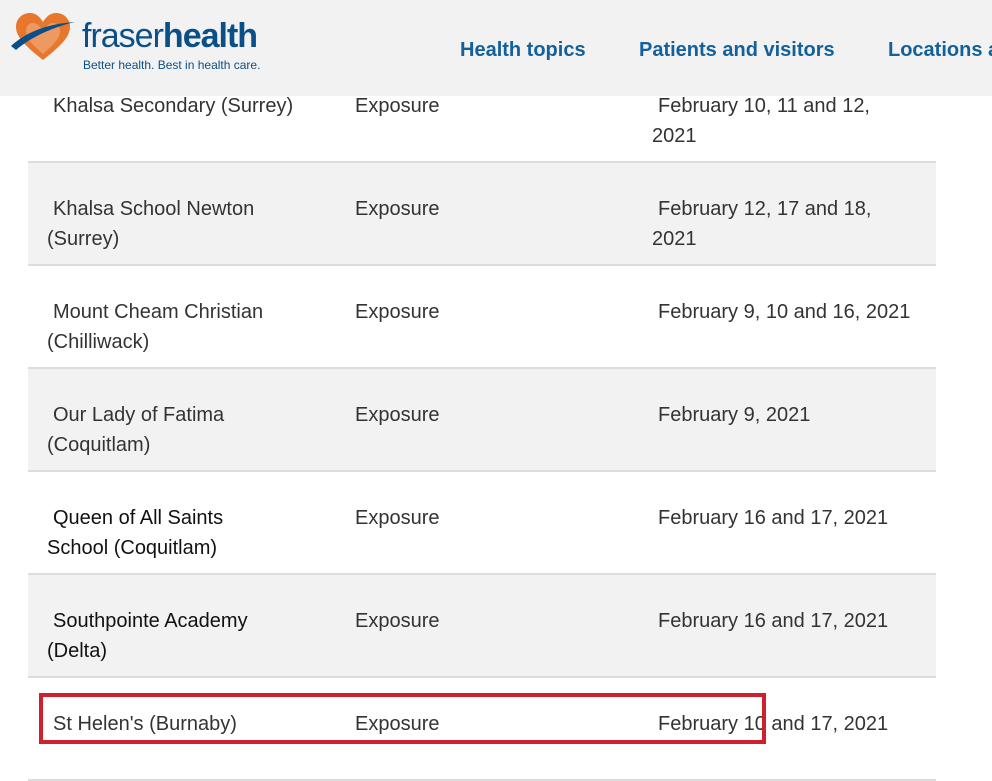 The image size is (992, 781). Describe the element at coordinates (154, 209) in the screenshot. I see `school-name-line1: Khalsa School Newton` at that location.